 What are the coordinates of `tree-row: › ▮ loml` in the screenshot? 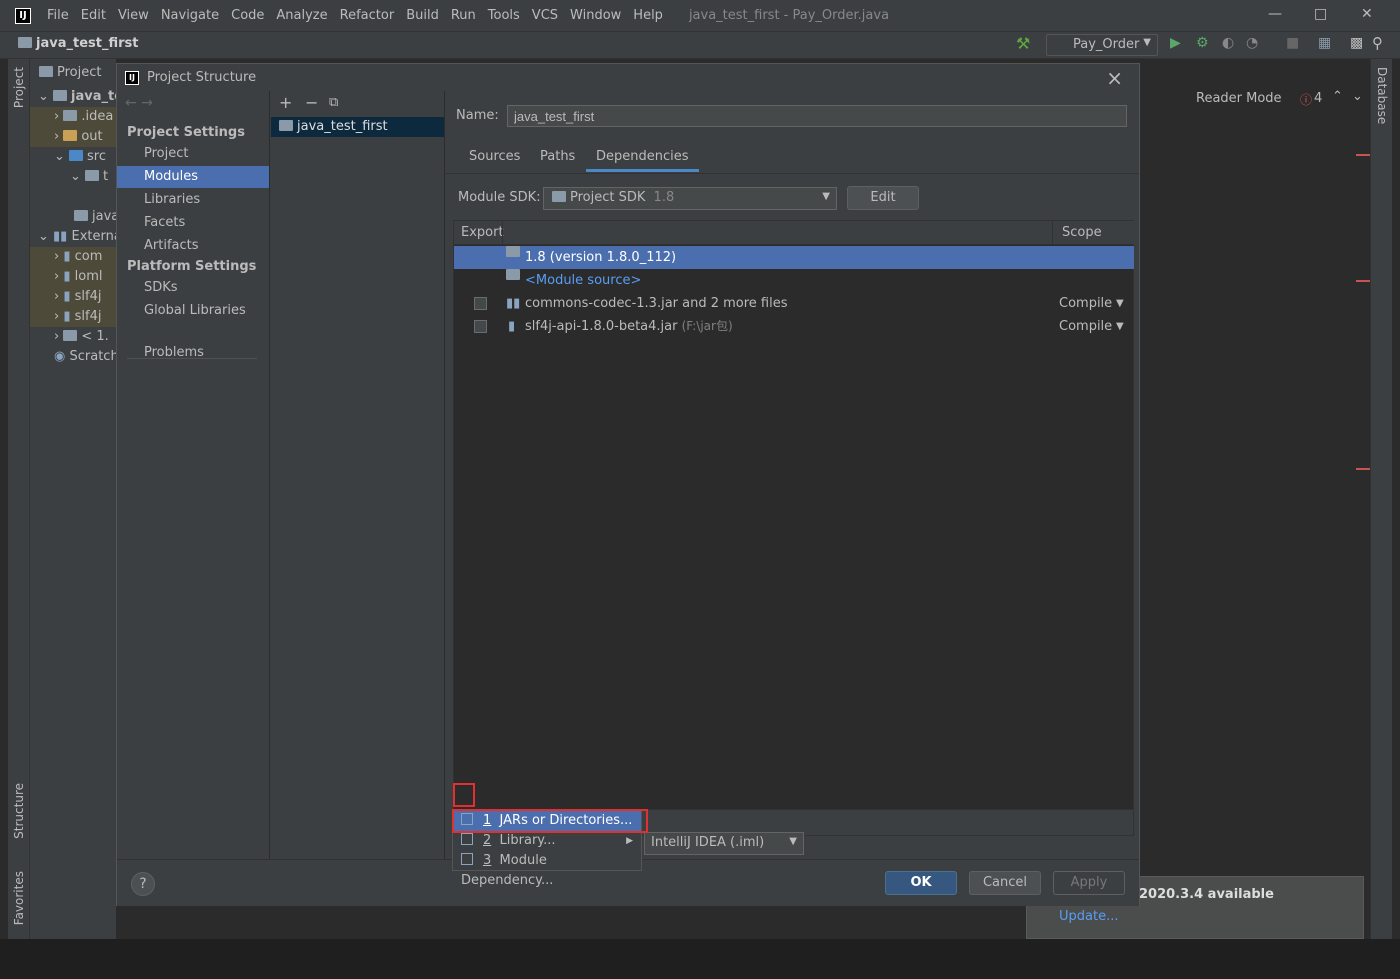 It's located at (73, 277).